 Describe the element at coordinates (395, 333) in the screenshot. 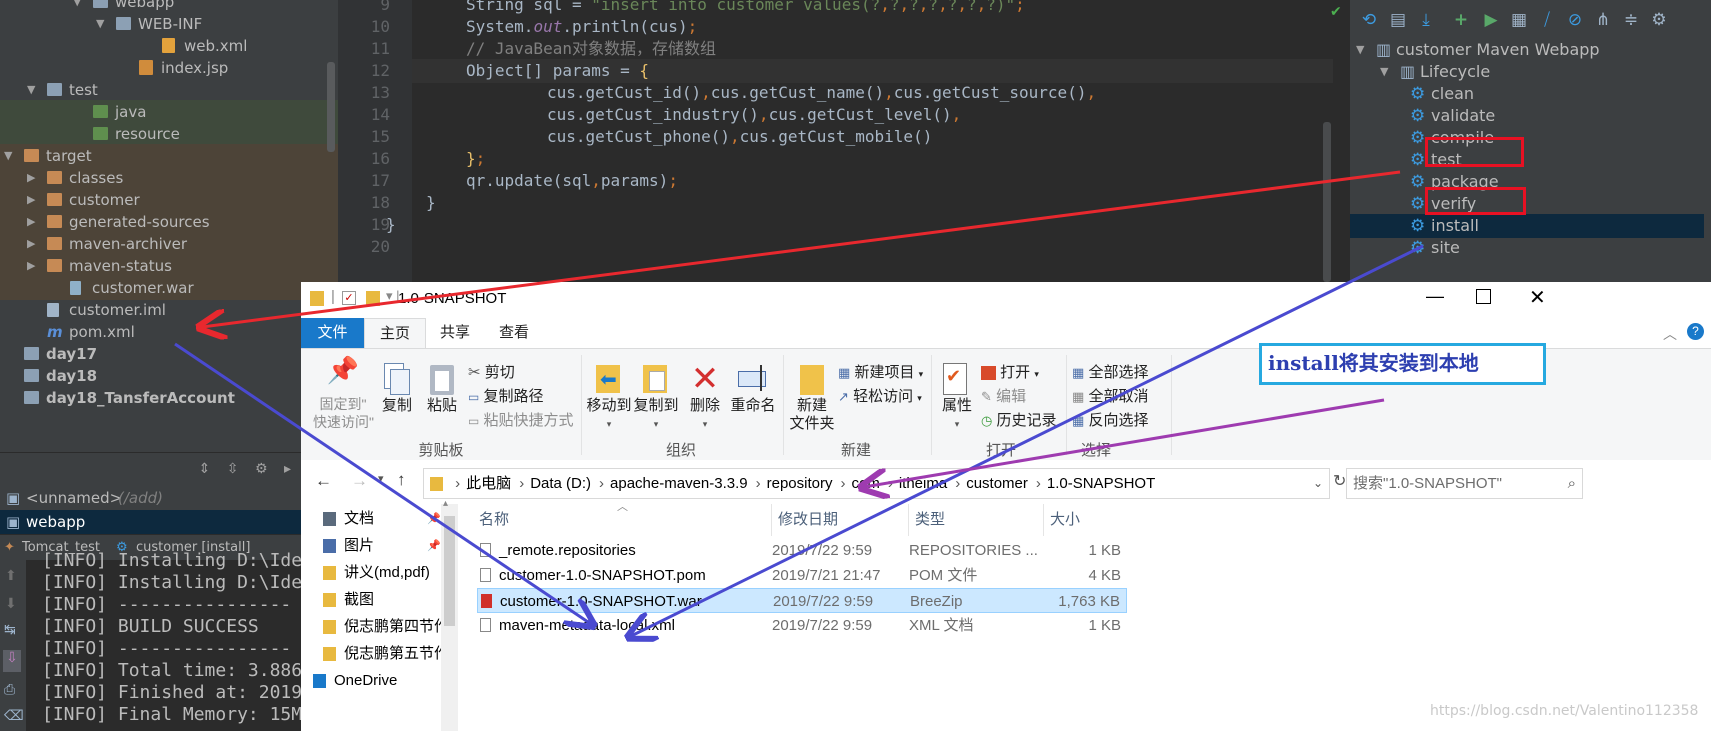

I see `tab-home: 主页` at that location.